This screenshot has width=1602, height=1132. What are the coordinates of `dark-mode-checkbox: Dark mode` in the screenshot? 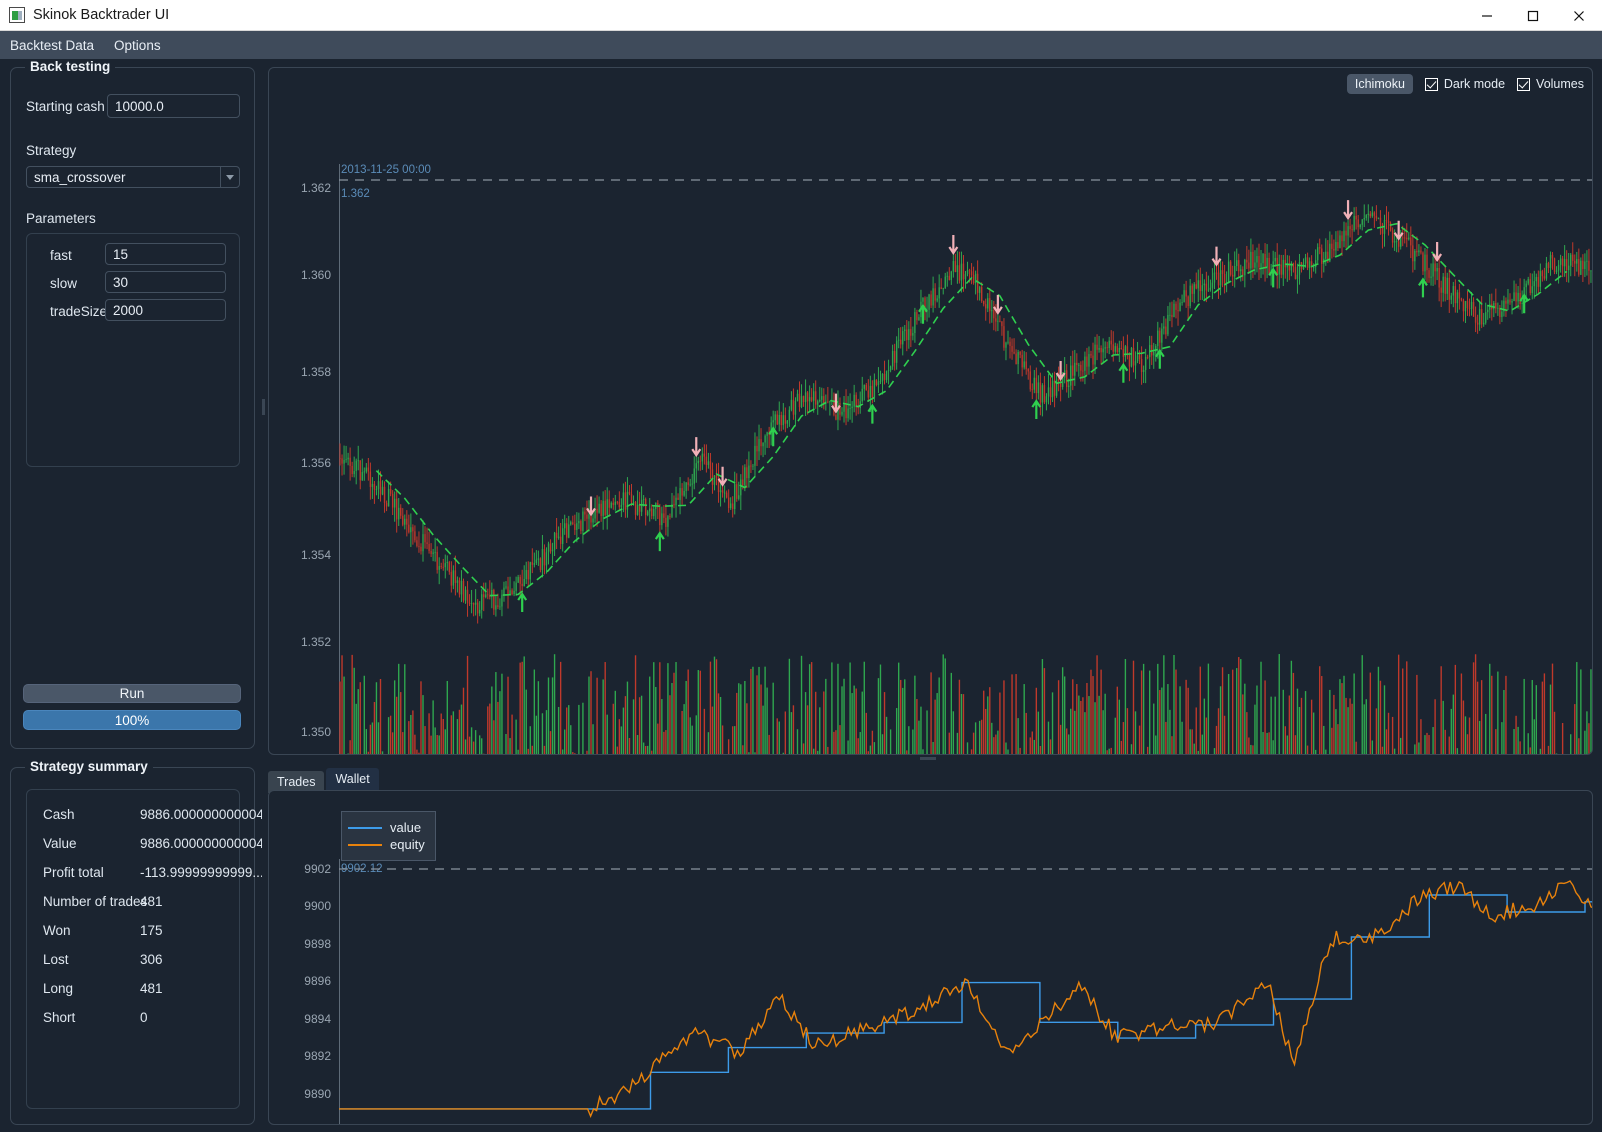 It's located at (1465, 84).